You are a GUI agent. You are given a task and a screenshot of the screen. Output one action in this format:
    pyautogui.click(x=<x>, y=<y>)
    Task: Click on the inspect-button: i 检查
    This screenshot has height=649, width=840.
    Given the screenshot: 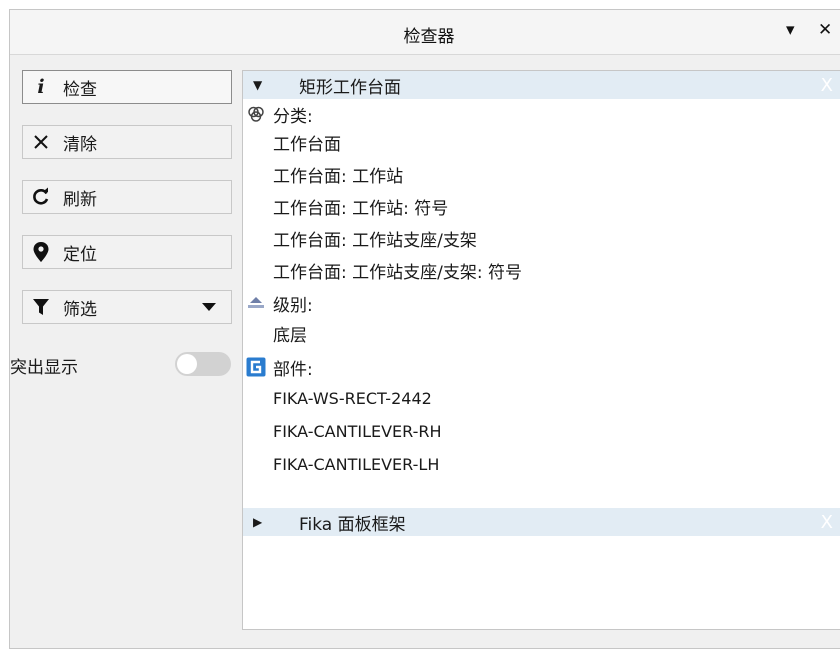 What is the action you would take?
    pyautogui.click(x=127, y=87)
    